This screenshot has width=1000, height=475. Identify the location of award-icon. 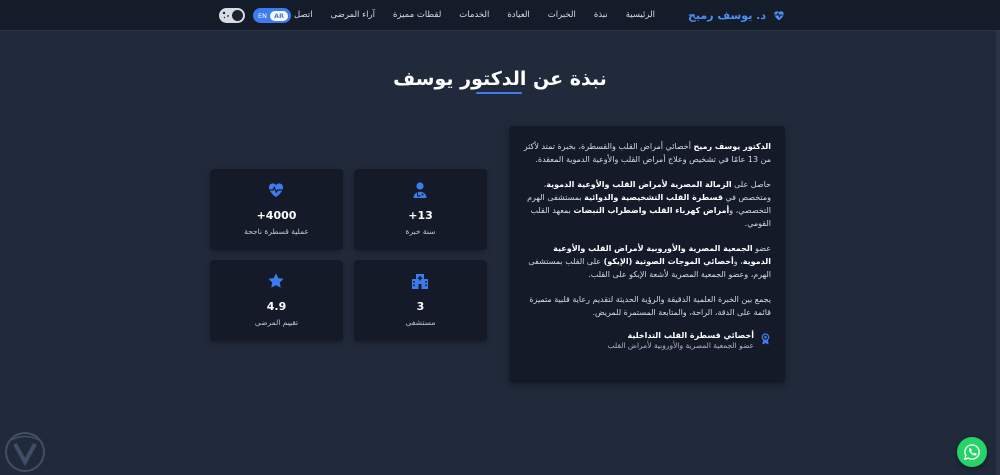
(765, 339).